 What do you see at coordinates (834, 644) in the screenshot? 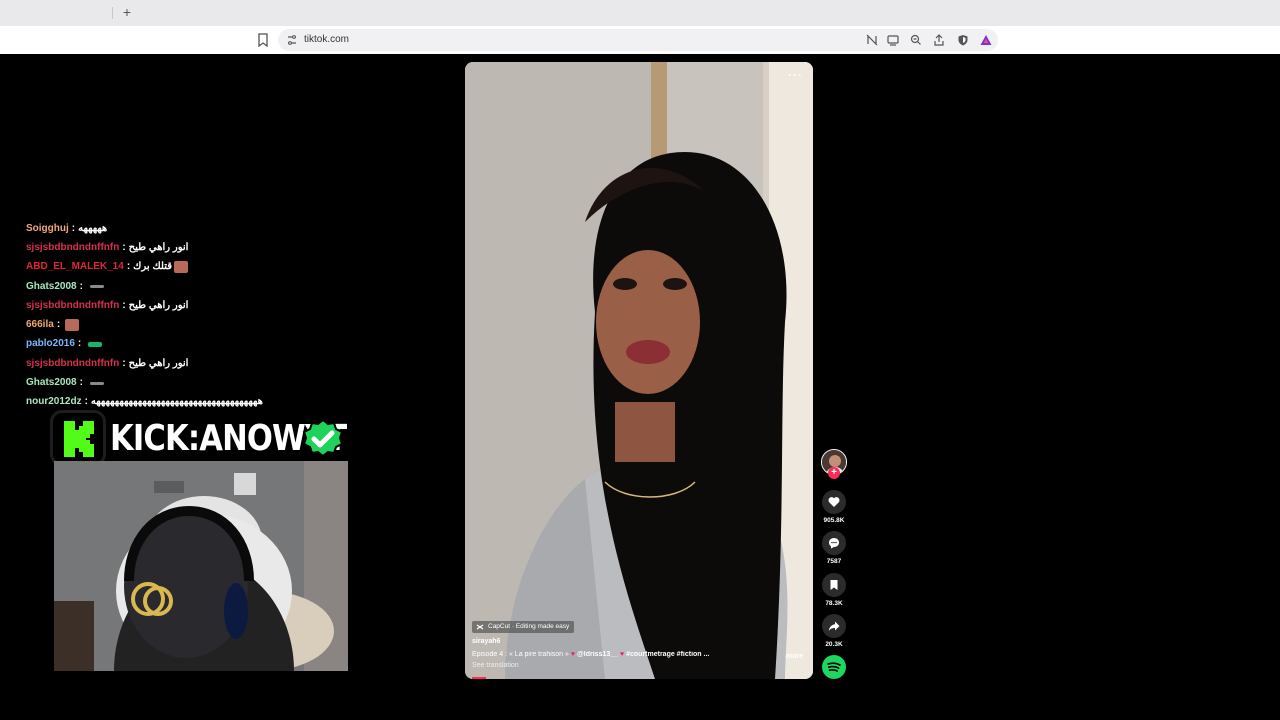
I see `share-count: 20.3K` at bounding box center [834, 644].